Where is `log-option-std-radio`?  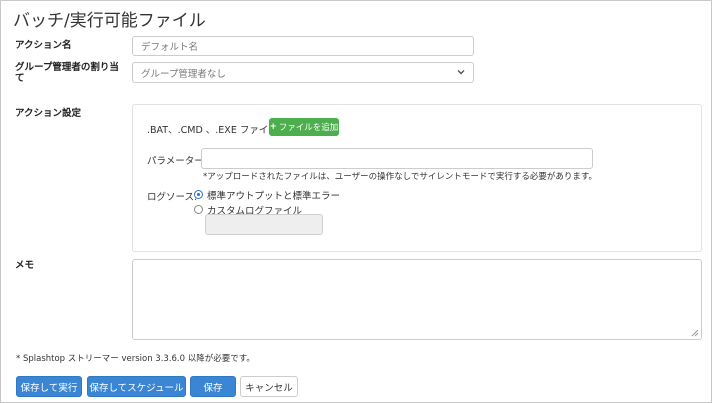 log-option-std-radio is located at coordinates (198, 194).